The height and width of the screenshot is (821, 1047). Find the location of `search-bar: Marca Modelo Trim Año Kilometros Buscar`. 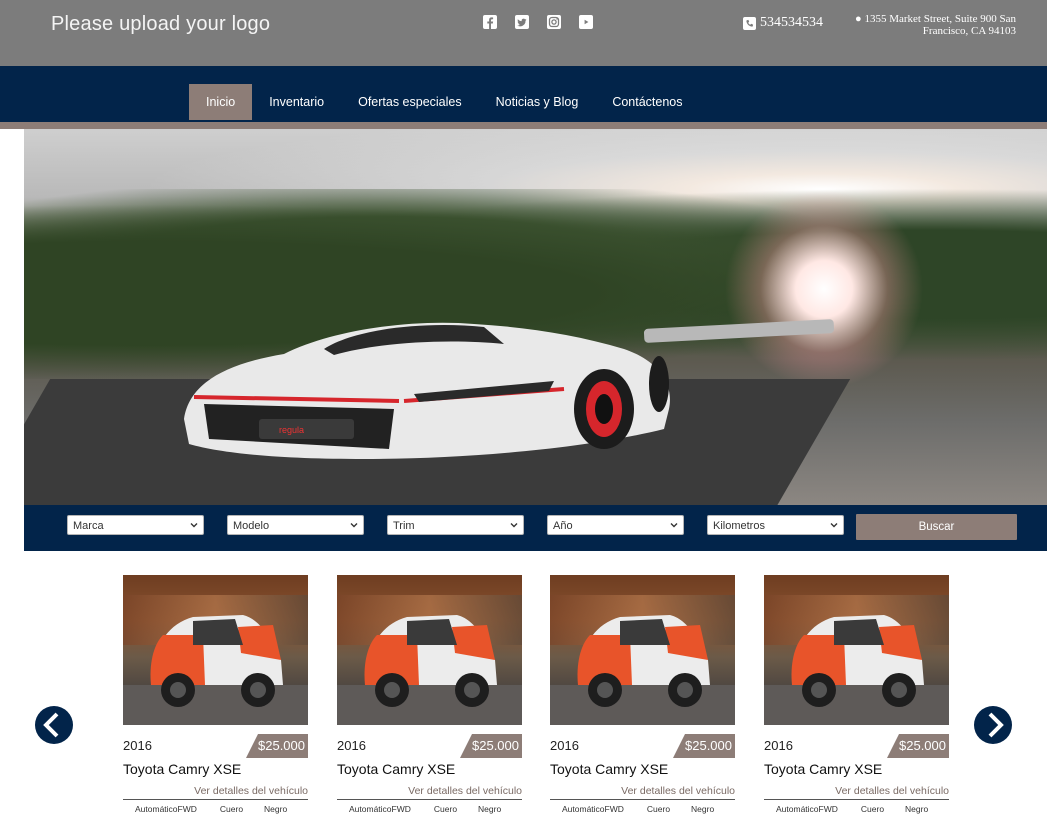

search-bar: Marca Modelo Trim Año Kilometros Buscar is located at coordinates (535, 528).